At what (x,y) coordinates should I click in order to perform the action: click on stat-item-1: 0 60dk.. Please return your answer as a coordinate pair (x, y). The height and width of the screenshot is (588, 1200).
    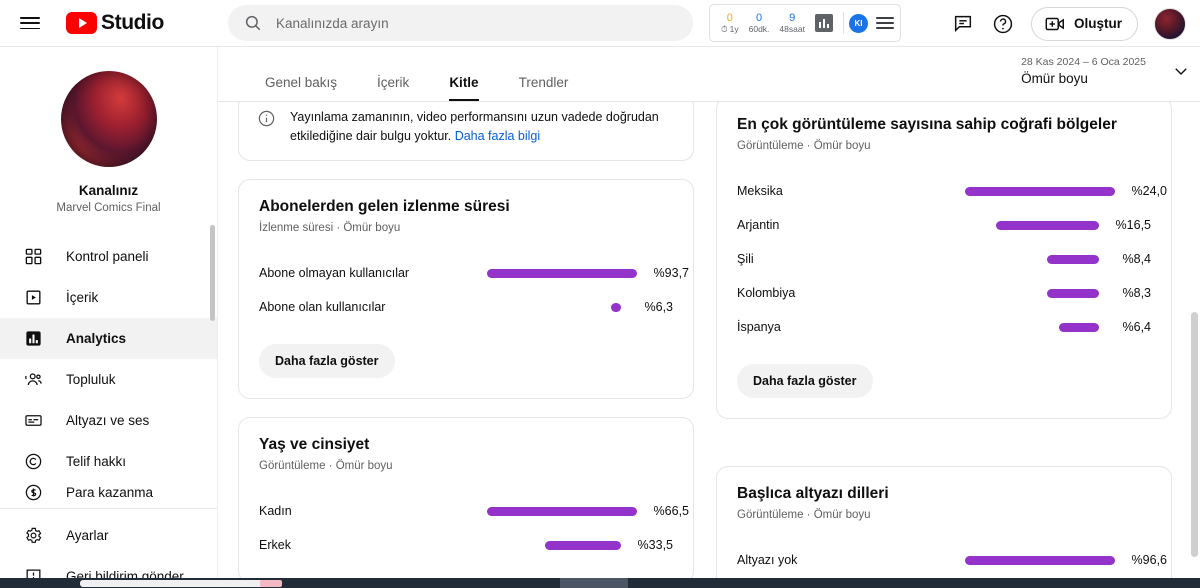
    Looking at the image, I should click on (759, 23).